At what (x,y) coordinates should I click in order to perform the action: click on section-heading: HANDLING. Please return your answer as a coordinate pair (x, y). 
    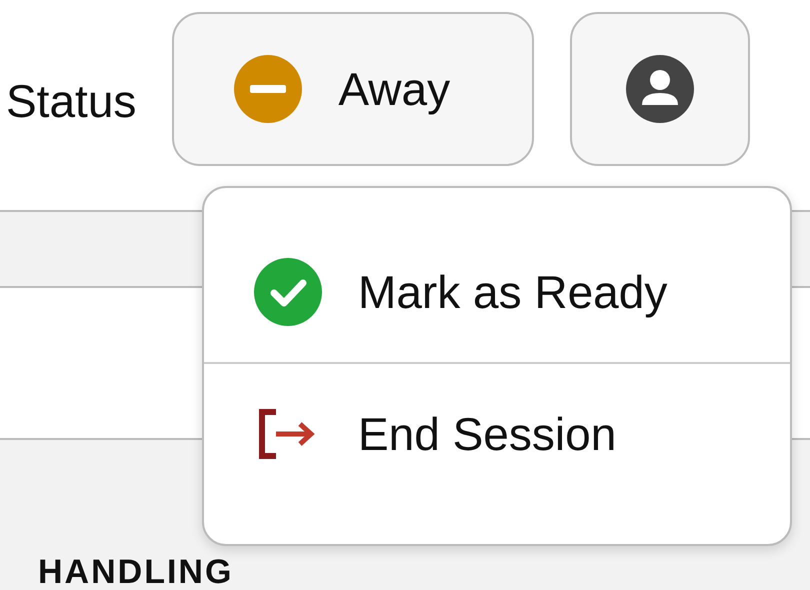
    Looking at the image, I should click on (136, 571).